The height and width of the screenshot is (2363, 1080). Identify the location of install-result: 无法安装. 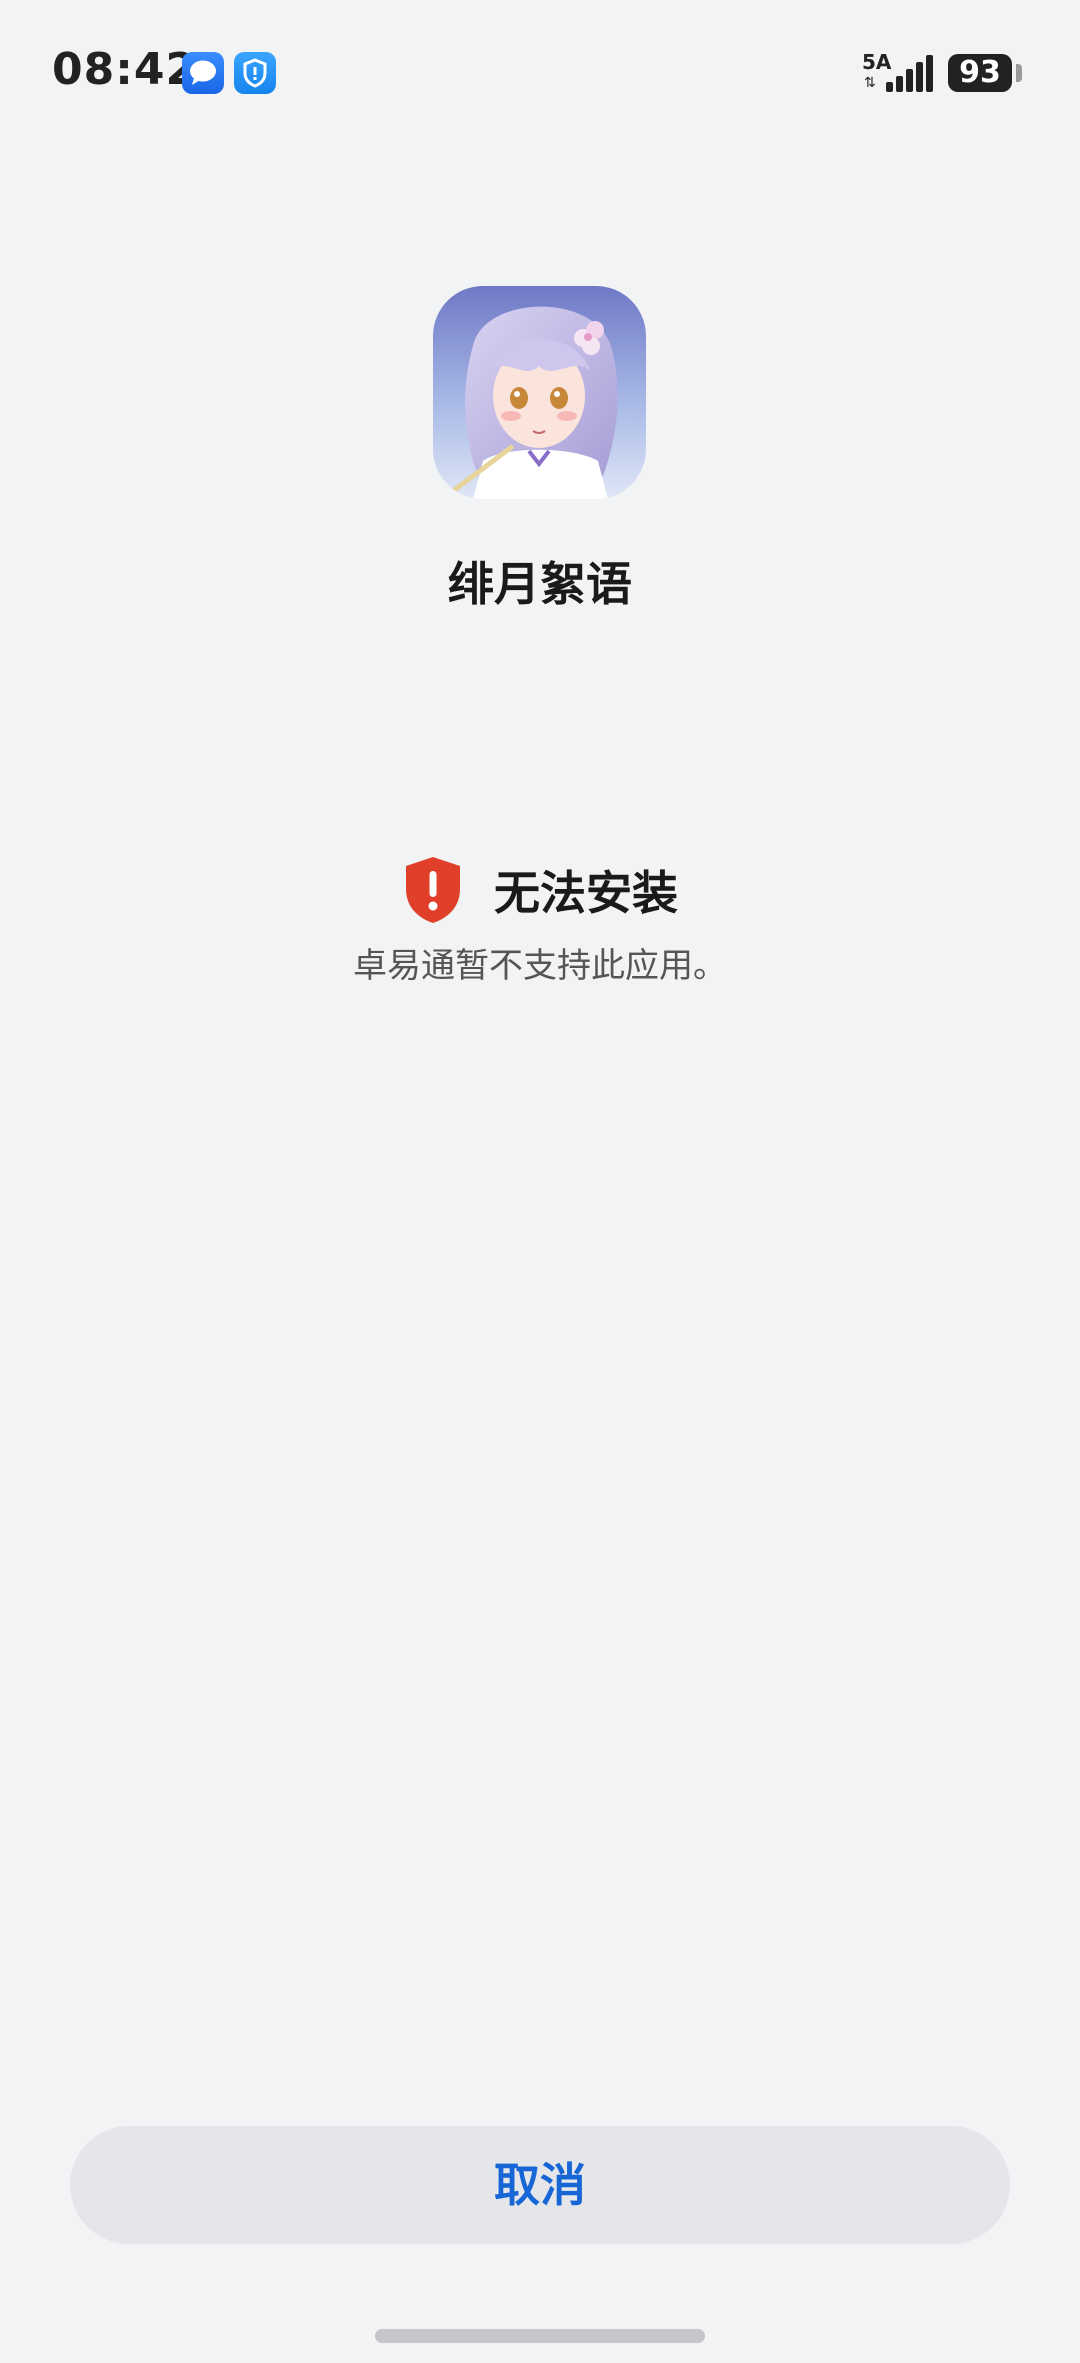
(540, 890).